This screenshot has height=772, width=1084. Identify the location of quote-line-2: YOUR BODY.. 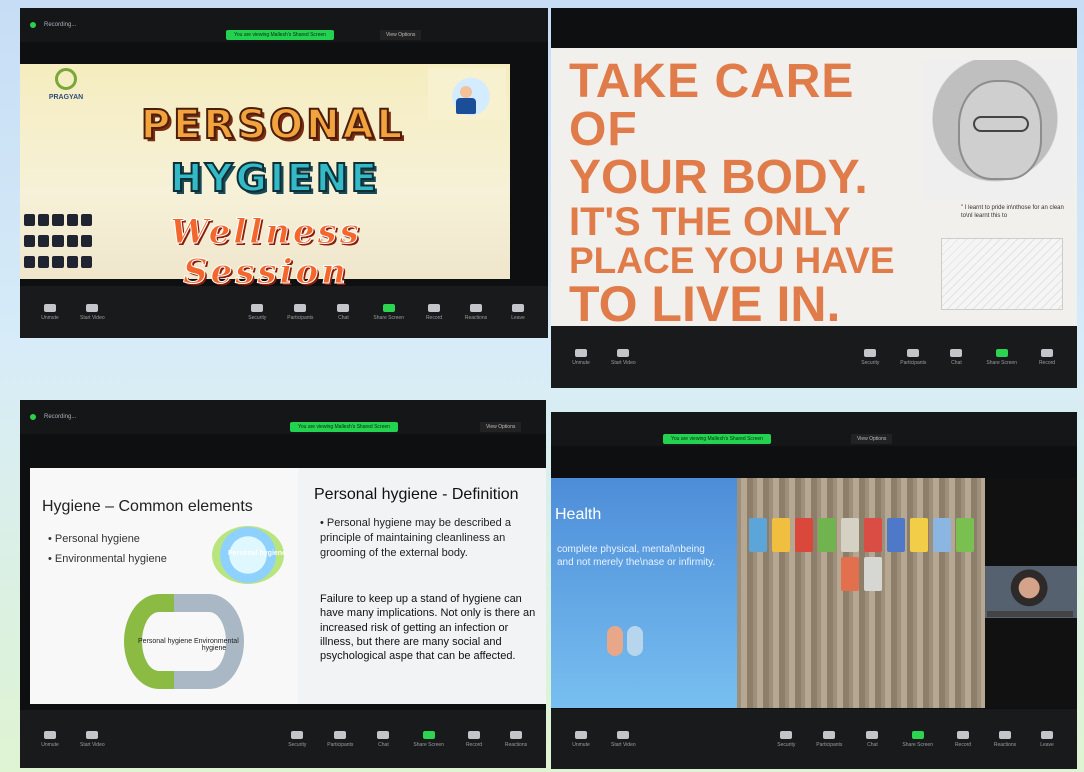
(718, 177).